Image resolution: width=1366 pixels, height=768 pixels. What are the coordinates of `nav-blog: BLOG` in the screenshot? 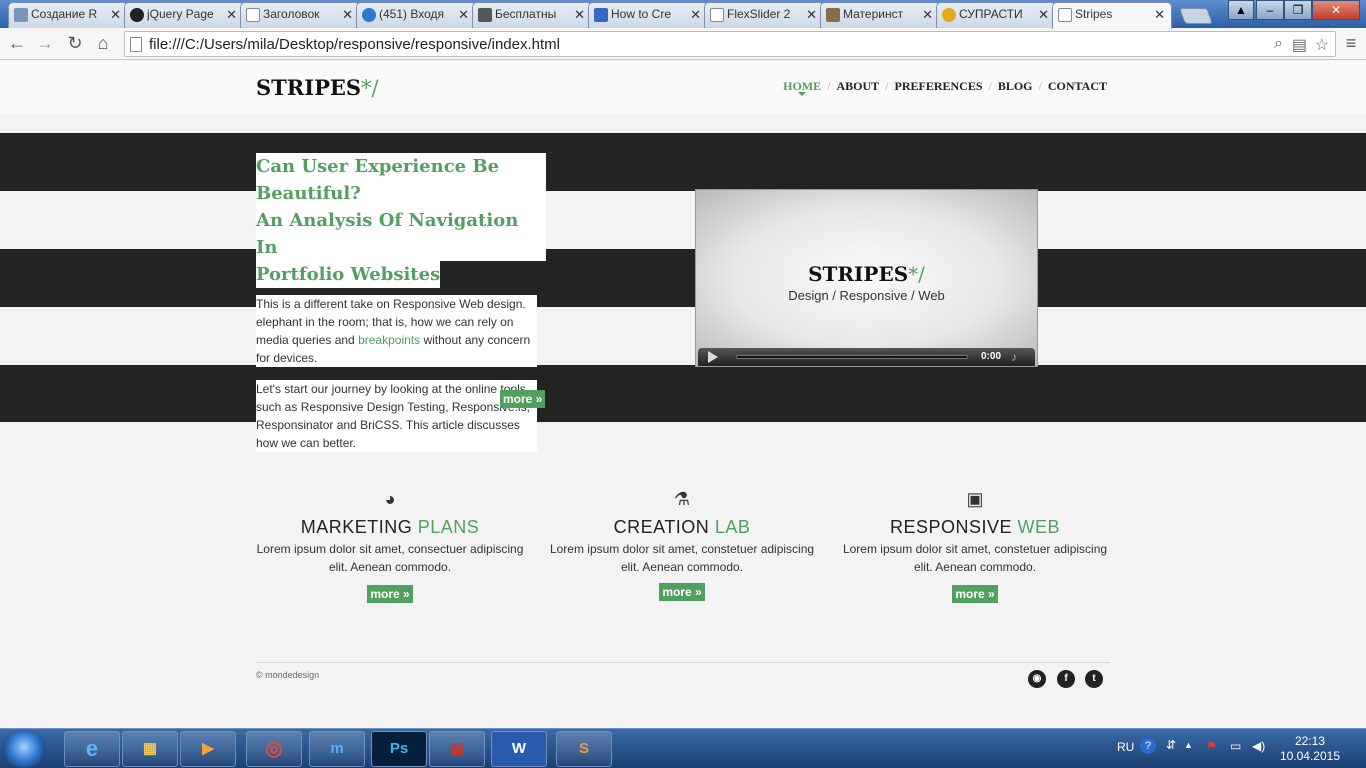 It's located at (1015, 86).